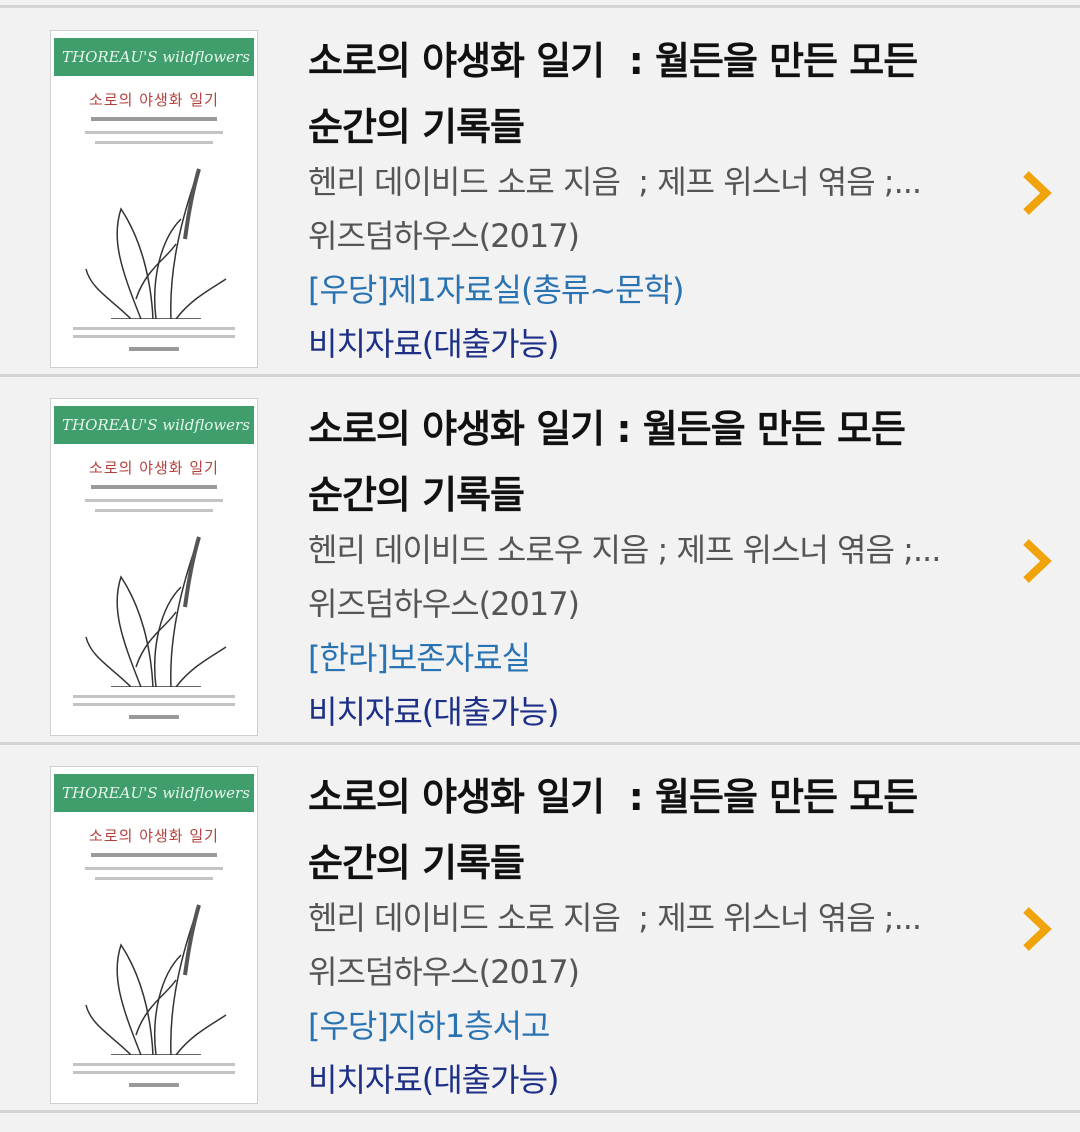 Image resolution: width=1080 pixels, height=1132 pixels. What do you see at coordinates (429, 1026) in the screenshot?
I see `holding-location: [우당]지하1층서고` at bounding box center [429, 1026].